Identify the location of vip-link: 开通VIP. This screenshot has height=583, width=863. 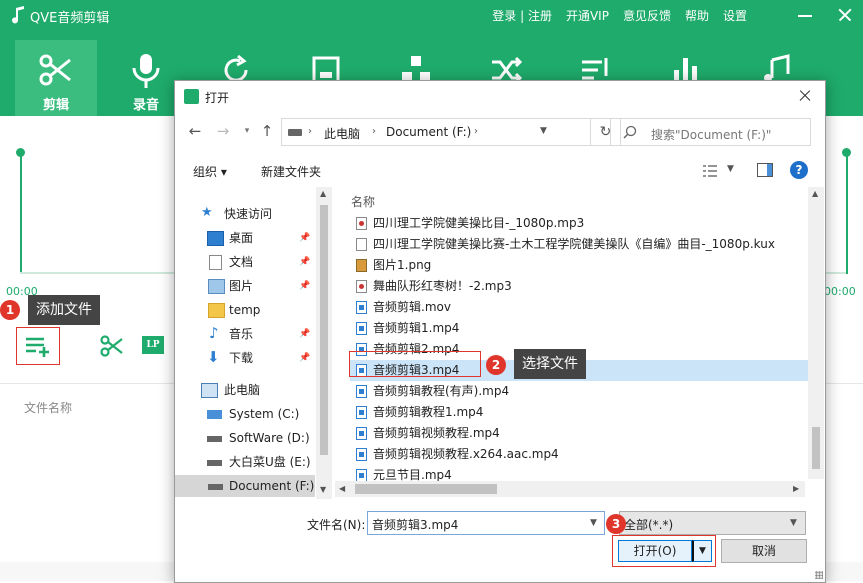
(587, 15).